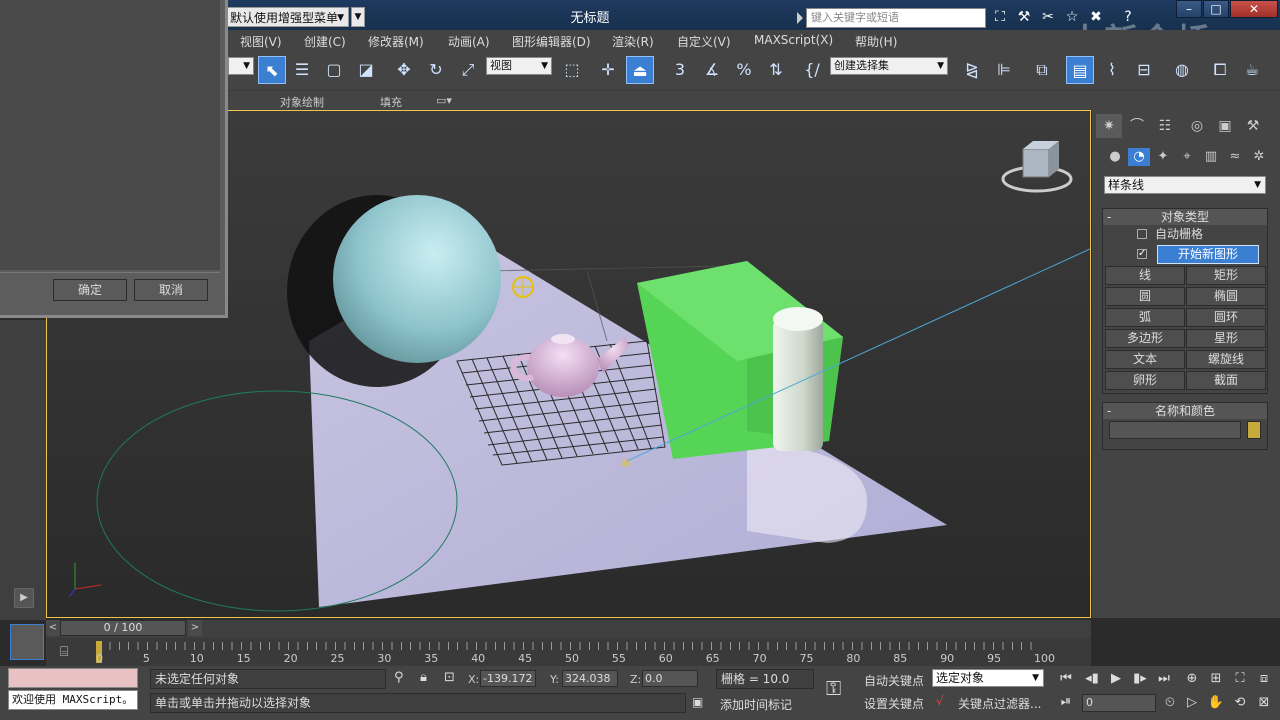 The width and height of the screenshot is (1280, 720). Describe the element at coordinates (1226, 338) in the screenshot. I see `star-button: 星形` at that location.